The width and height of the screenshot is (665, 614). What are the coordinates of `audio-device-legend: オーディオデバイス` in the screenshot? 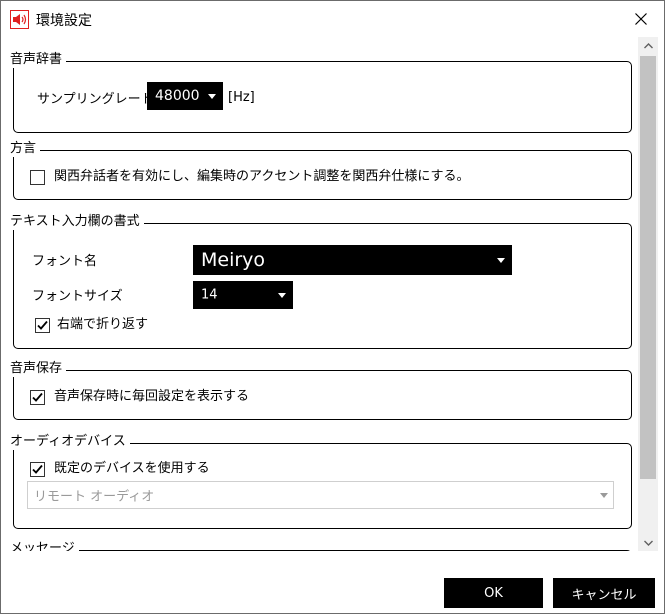 It's located at (70, 442).